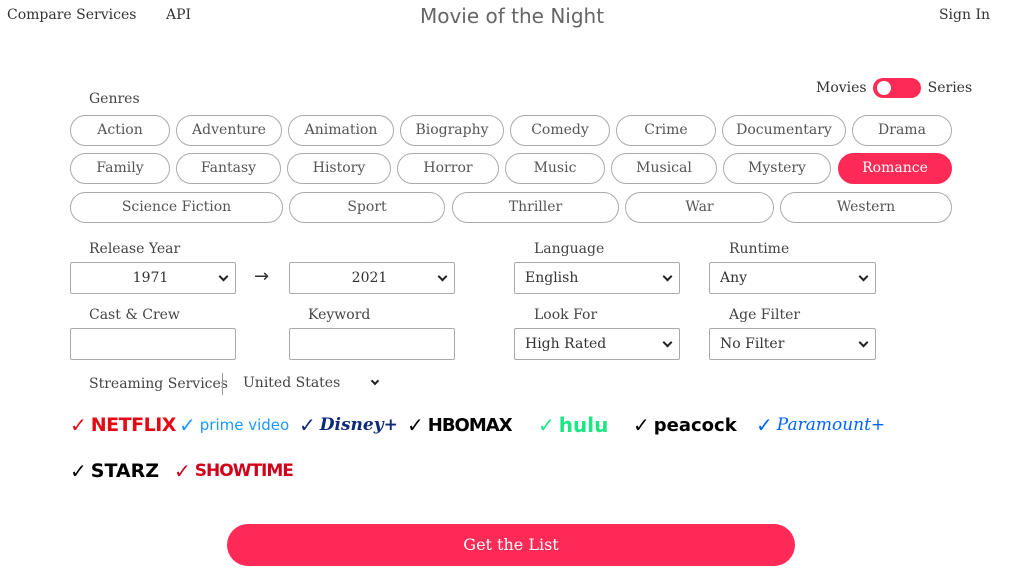 This screenshot has height=588, width=1024. Describe the element at coordinates (699, 207) in the screenshot. I see `genre-war: War` at that location.